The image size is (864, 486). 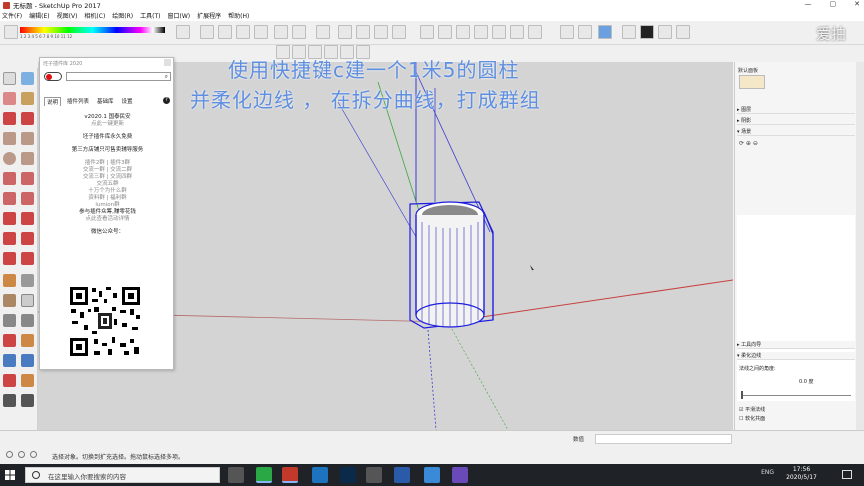 What do you see at coordinates (107, 191) in the screenshot?
I see `group-link-5: 十万个为什么群` at bounding box center [107, 191].